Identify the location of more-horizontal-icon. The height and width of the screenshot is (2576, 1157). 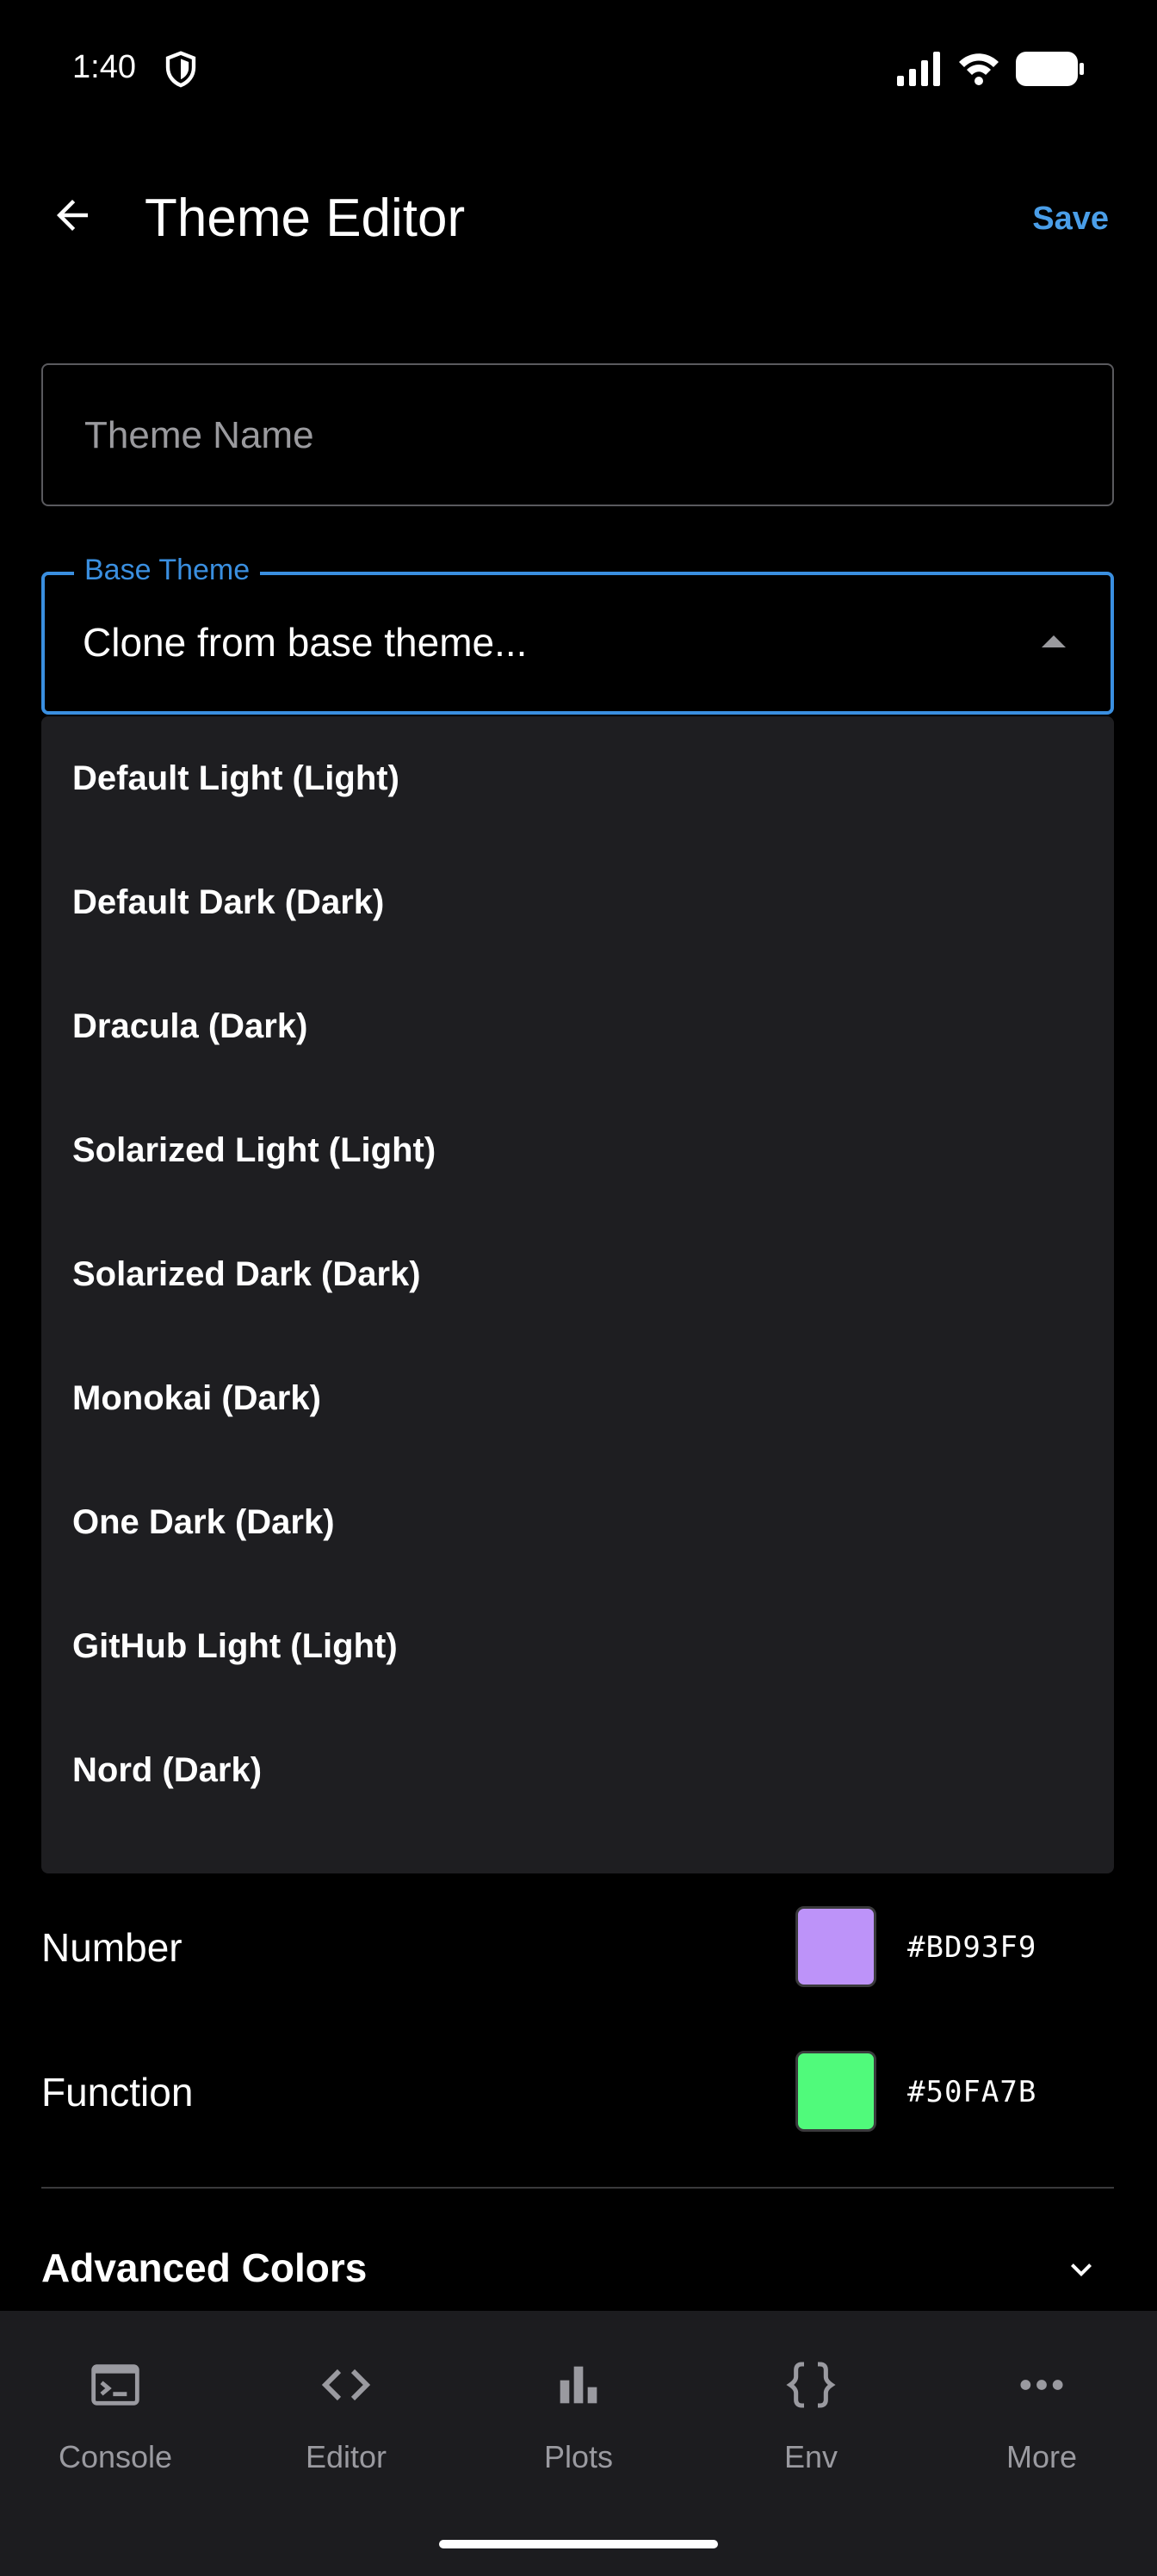
(1042, 2385).